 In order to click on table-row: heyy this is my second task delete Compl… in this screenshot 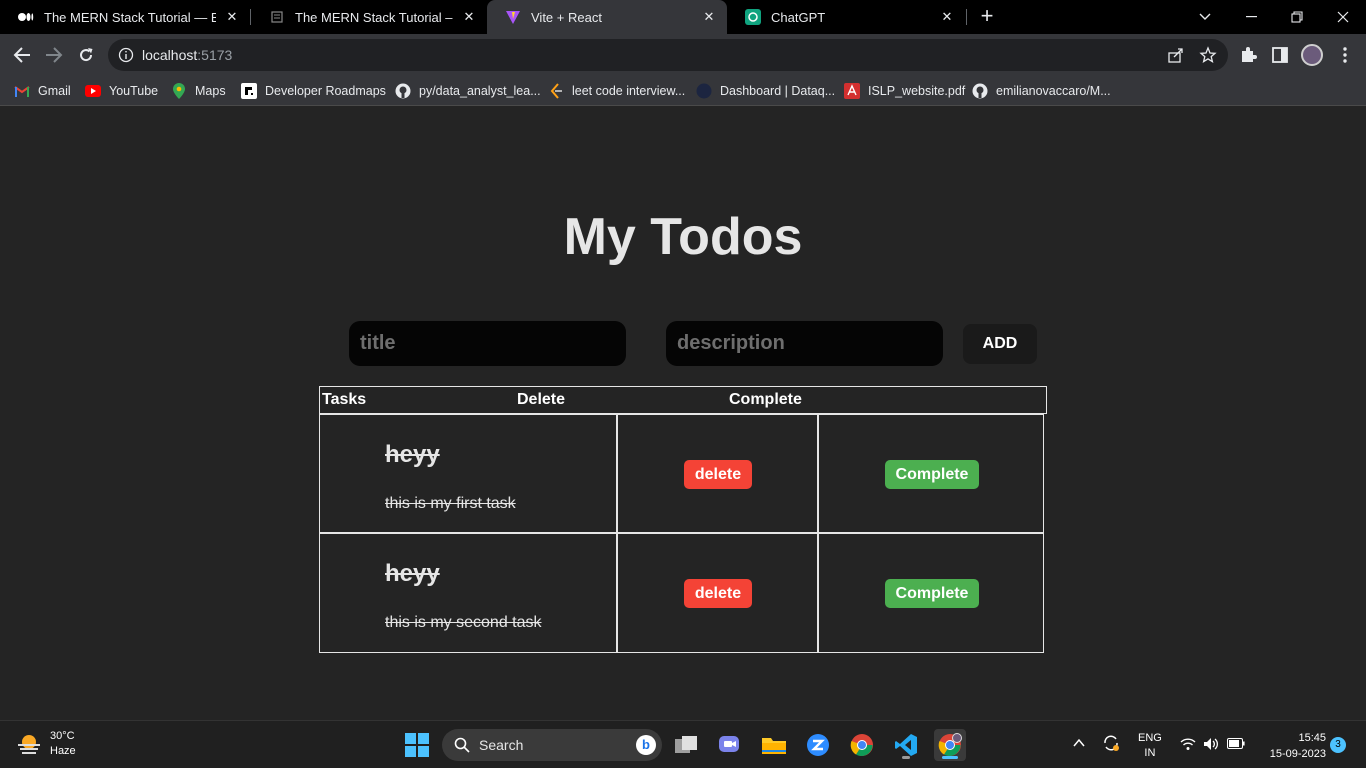, I will do `click(681, 593)`.